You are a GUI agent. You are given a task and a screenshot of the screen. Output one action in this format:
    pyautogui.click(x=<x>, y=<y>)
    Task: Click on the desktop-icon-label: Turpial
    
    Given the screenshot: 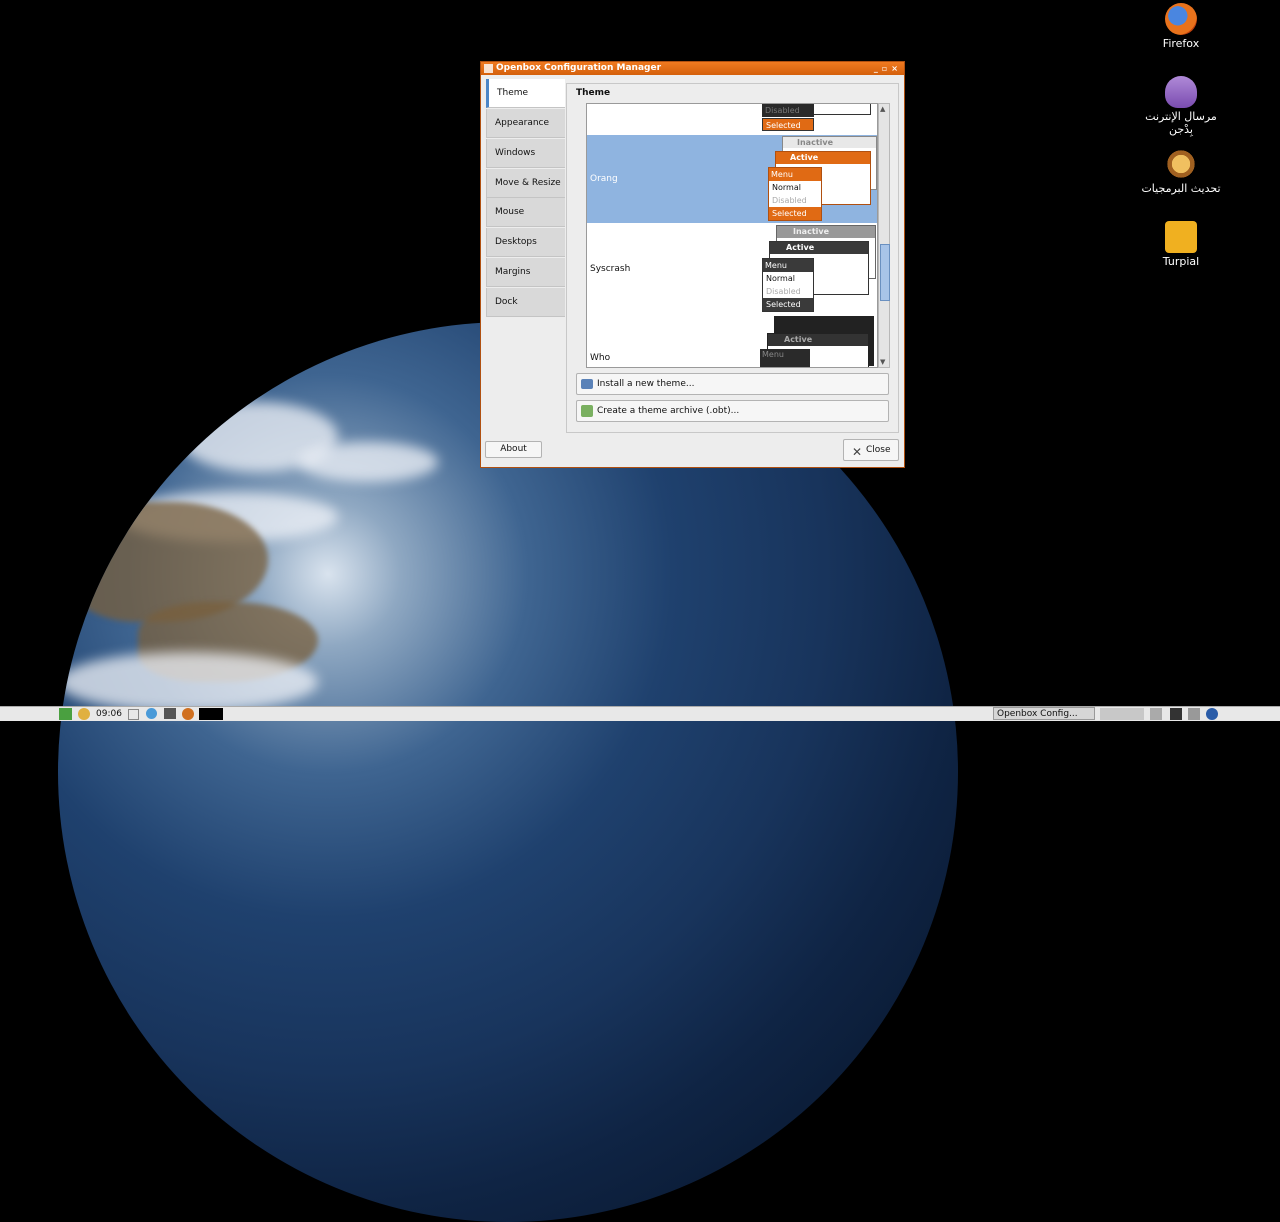 What is the action you would take?
    pyautogui.click(x=1181, y=261)
    